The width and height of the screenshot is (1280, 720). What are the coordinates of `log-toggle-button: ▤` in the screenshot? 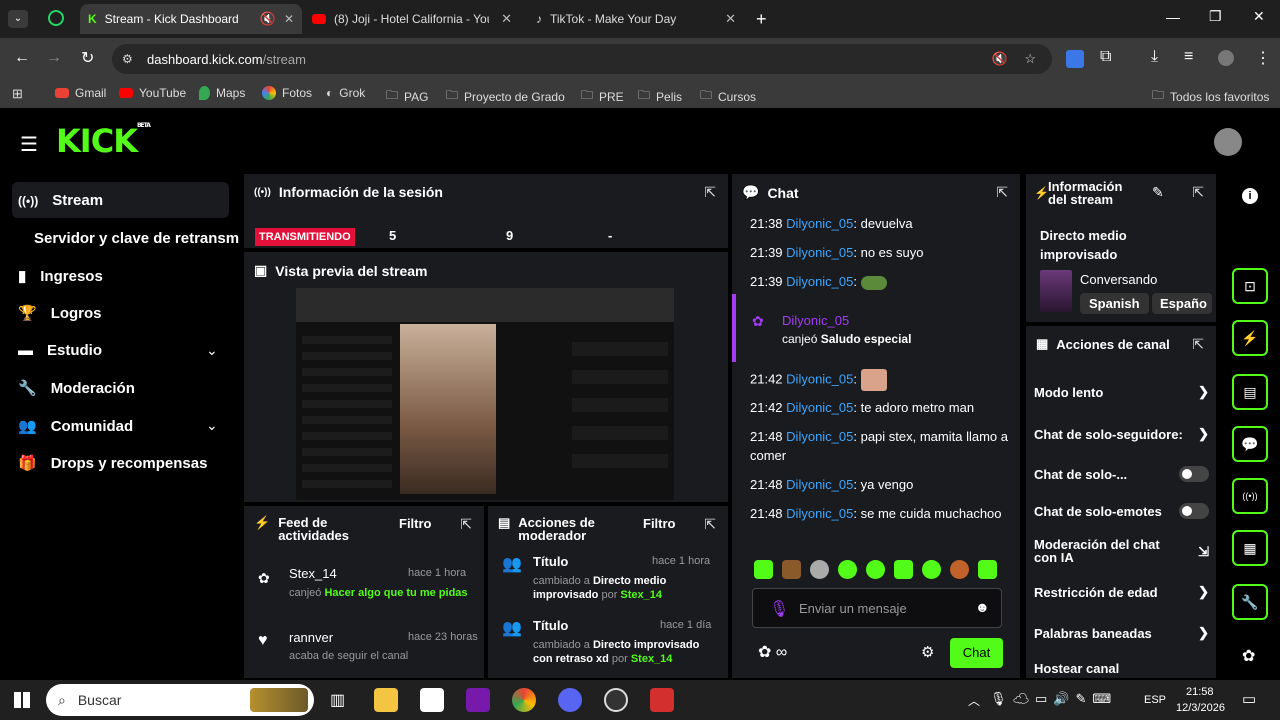 It's located at (1250, 392).